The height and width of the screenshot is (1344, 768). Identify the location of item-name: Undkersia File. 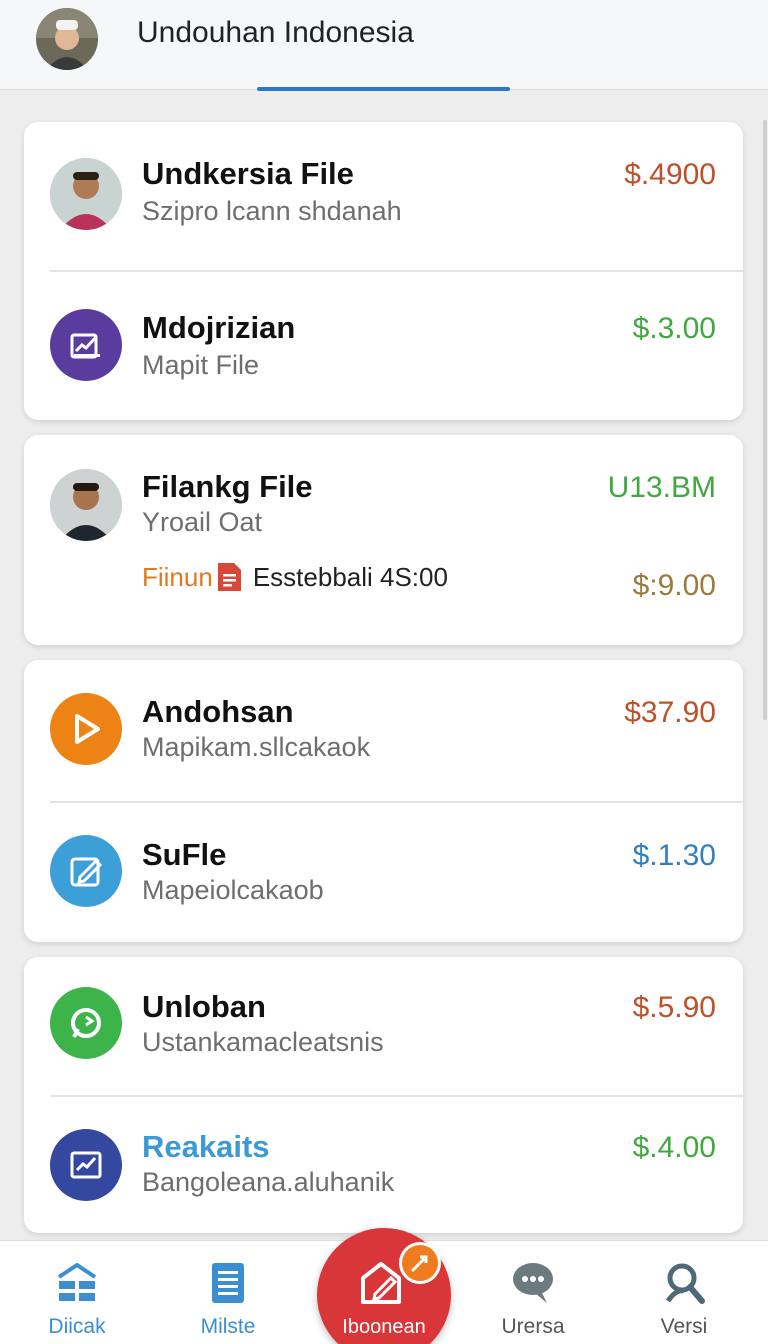
(248, 173).